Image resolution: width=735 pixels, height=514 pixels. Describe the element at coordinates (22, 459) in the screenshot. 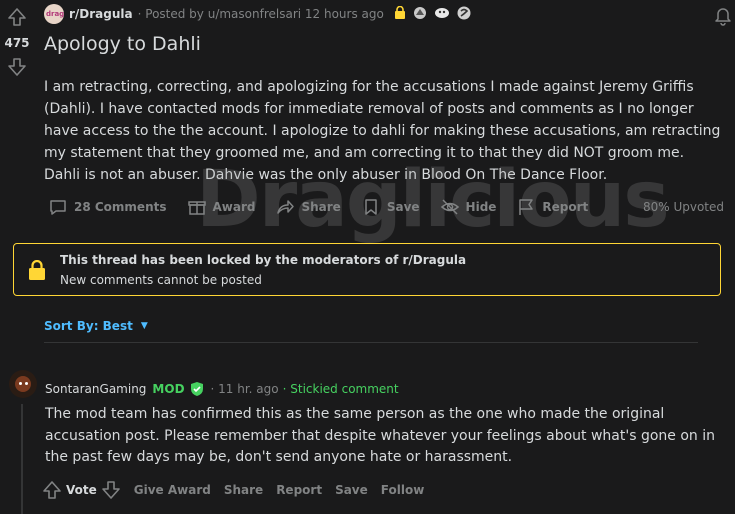

I see `thread-line` at that location.